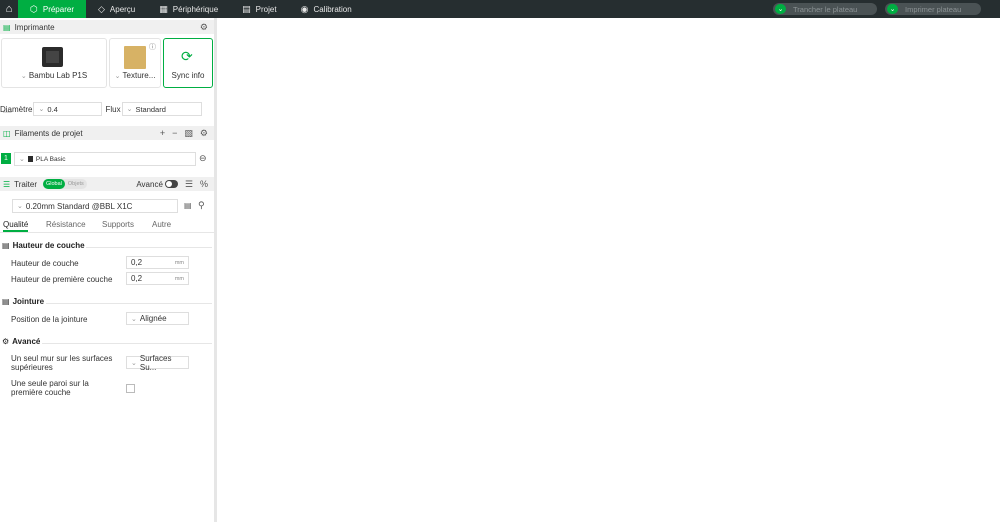  What do you see at coordinates (189, 184) in the screenshot?
I see `list-icon: ☰` at bounding box center [189, 184].